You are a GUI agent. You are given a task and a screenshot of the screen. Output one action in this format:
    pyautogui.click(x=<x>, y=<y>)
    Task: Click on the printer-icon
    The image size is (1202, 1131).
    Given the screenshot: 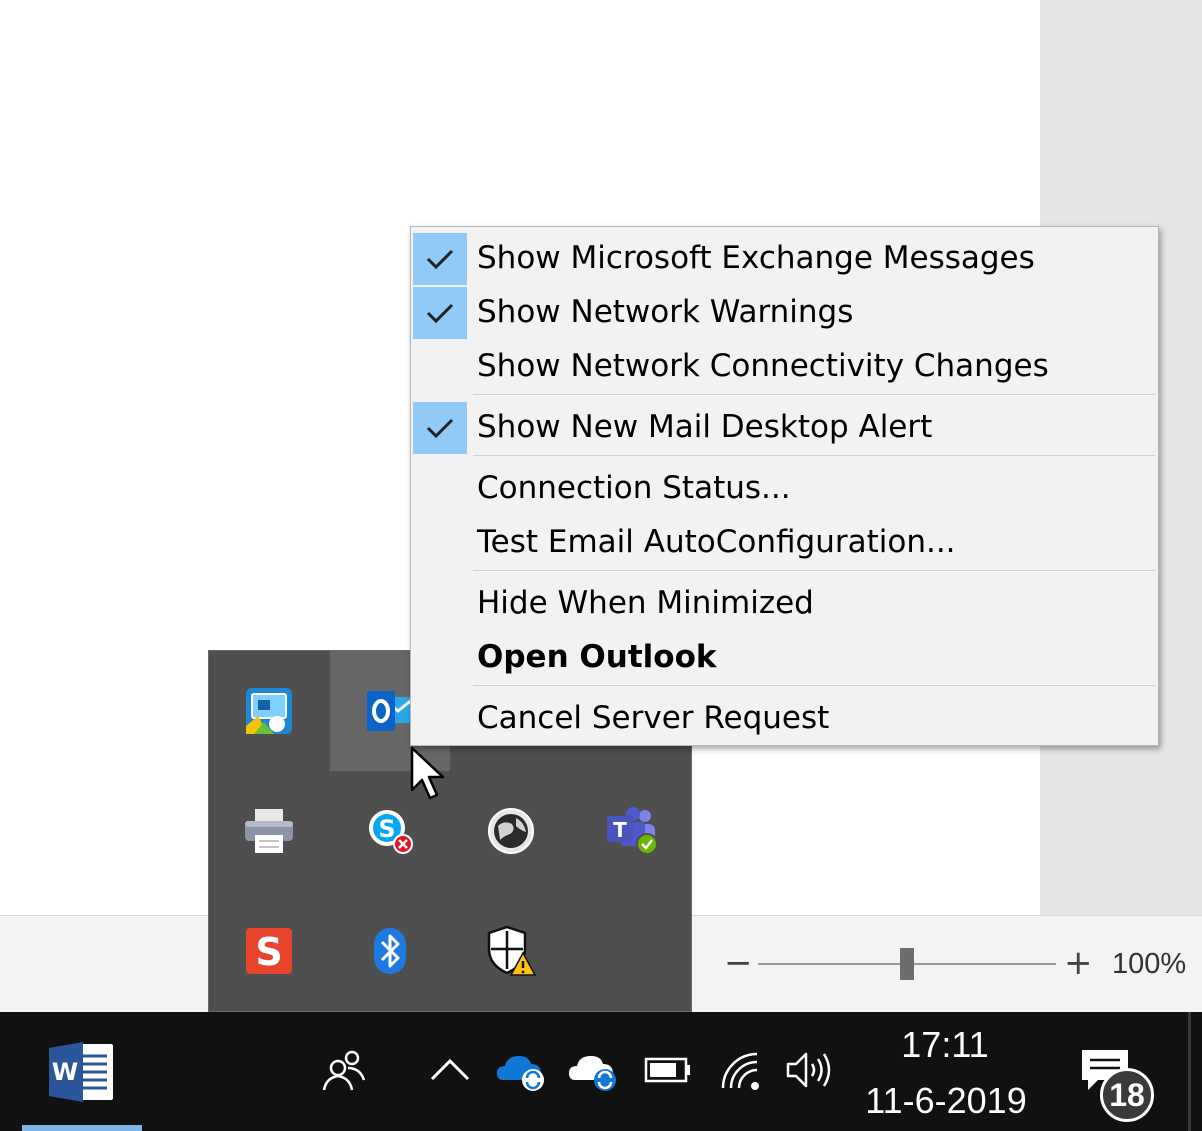 What is the action you would take?
    pyautogui.click(x=269, y=831)
    